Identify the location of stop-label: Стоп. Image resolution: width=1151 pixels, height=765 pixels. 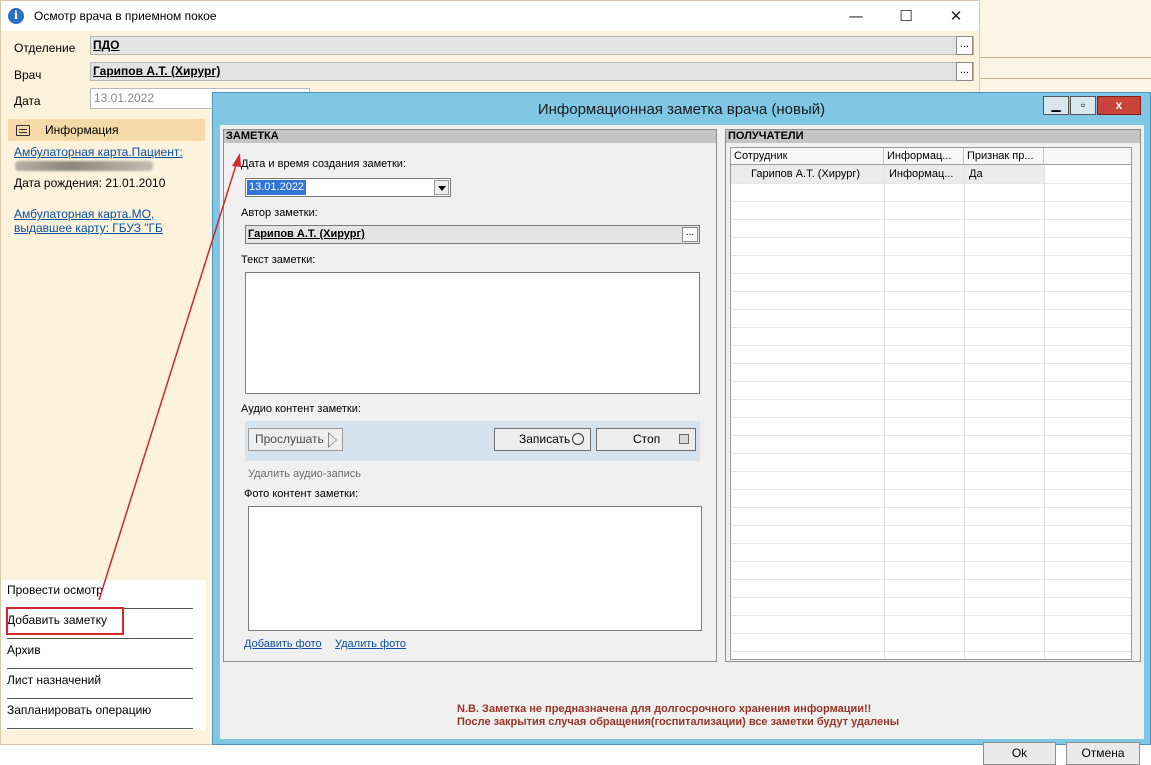
(647, 439).